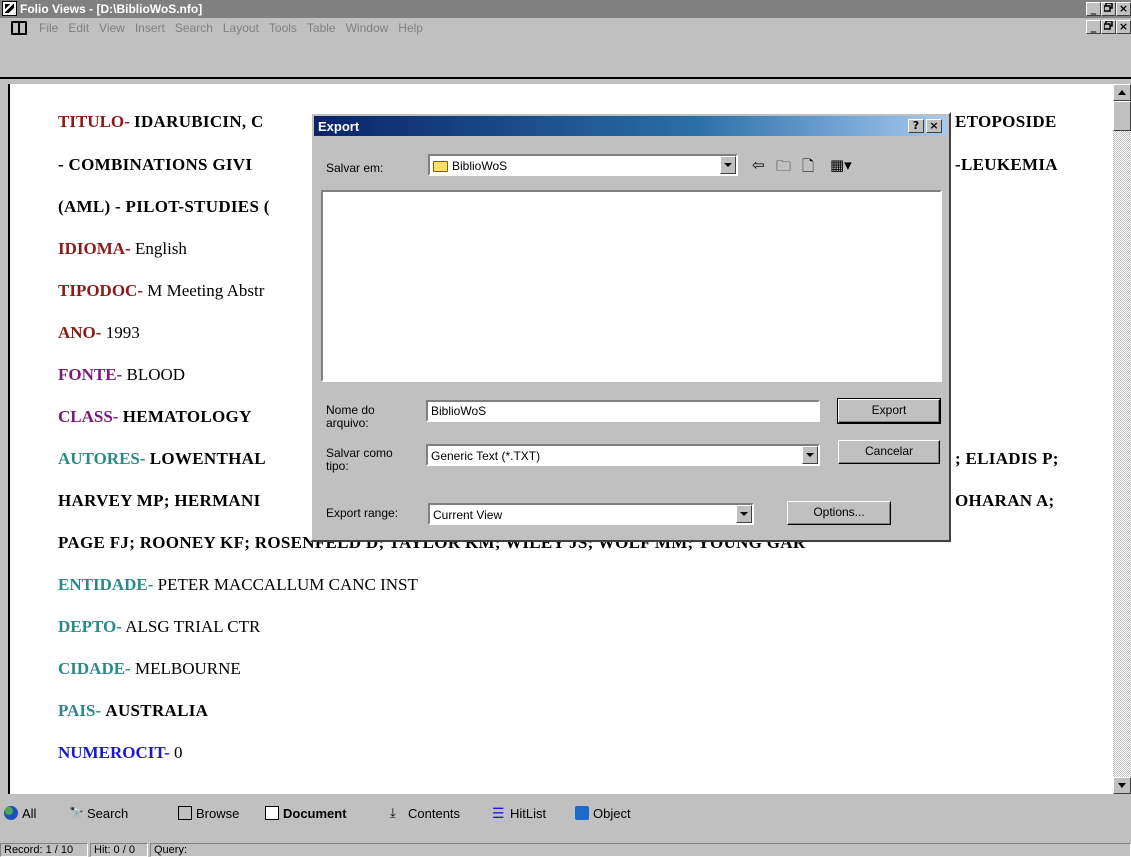 This screenshot has width=1131, height=857. Describe the element at coordinates (1093, 27) in the screenshot. I see `doc-minimize-button: _` at that location.